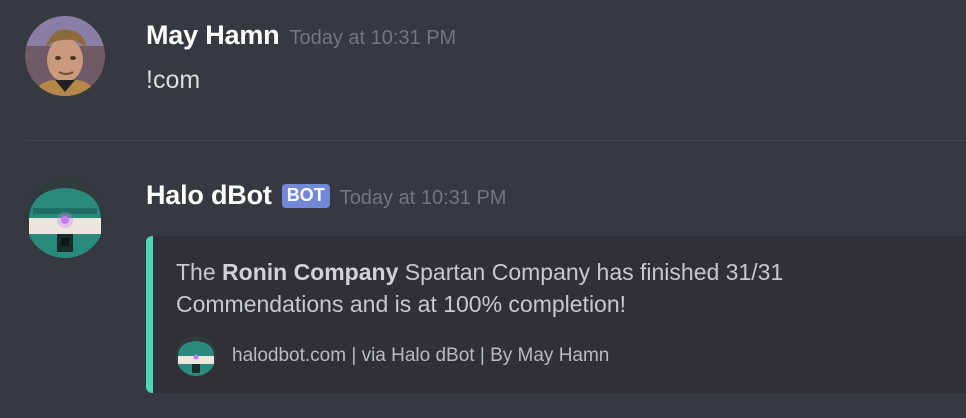 The width and height of the screenshot is (966, 418). What do you see at coordinates (305, 196) in the screenshot?
I see `bot-badge: BOT` at bounding box center [305, 196].